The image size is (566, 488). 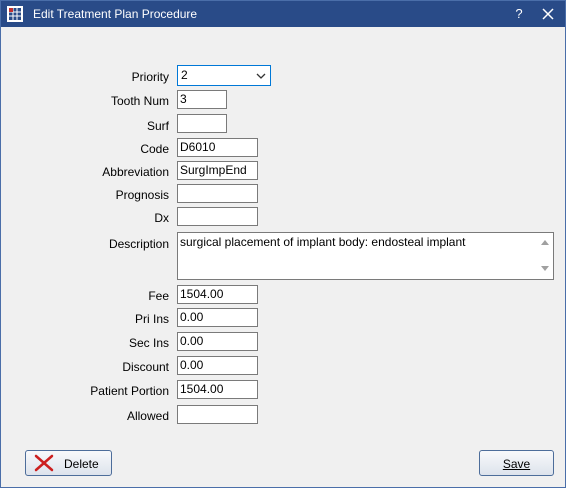 What do you see at coordinates (184, 75) in the screenshot?
I see `priority-value: 2` at bounding box center [184, 75].